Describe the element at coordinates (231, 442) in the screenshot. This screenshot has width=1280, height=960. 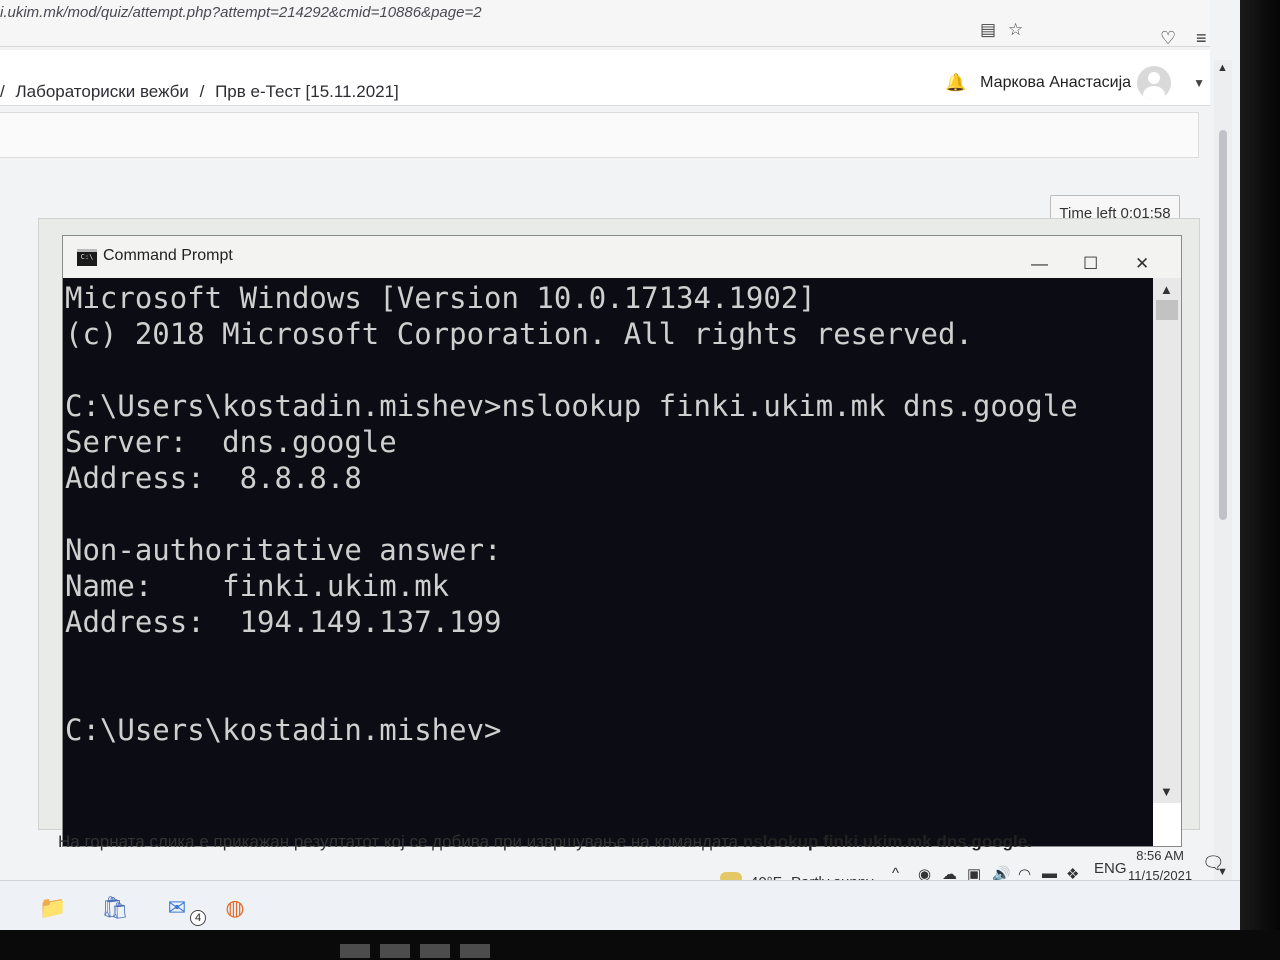
I see `console-line: Server: dns.google` at that location.